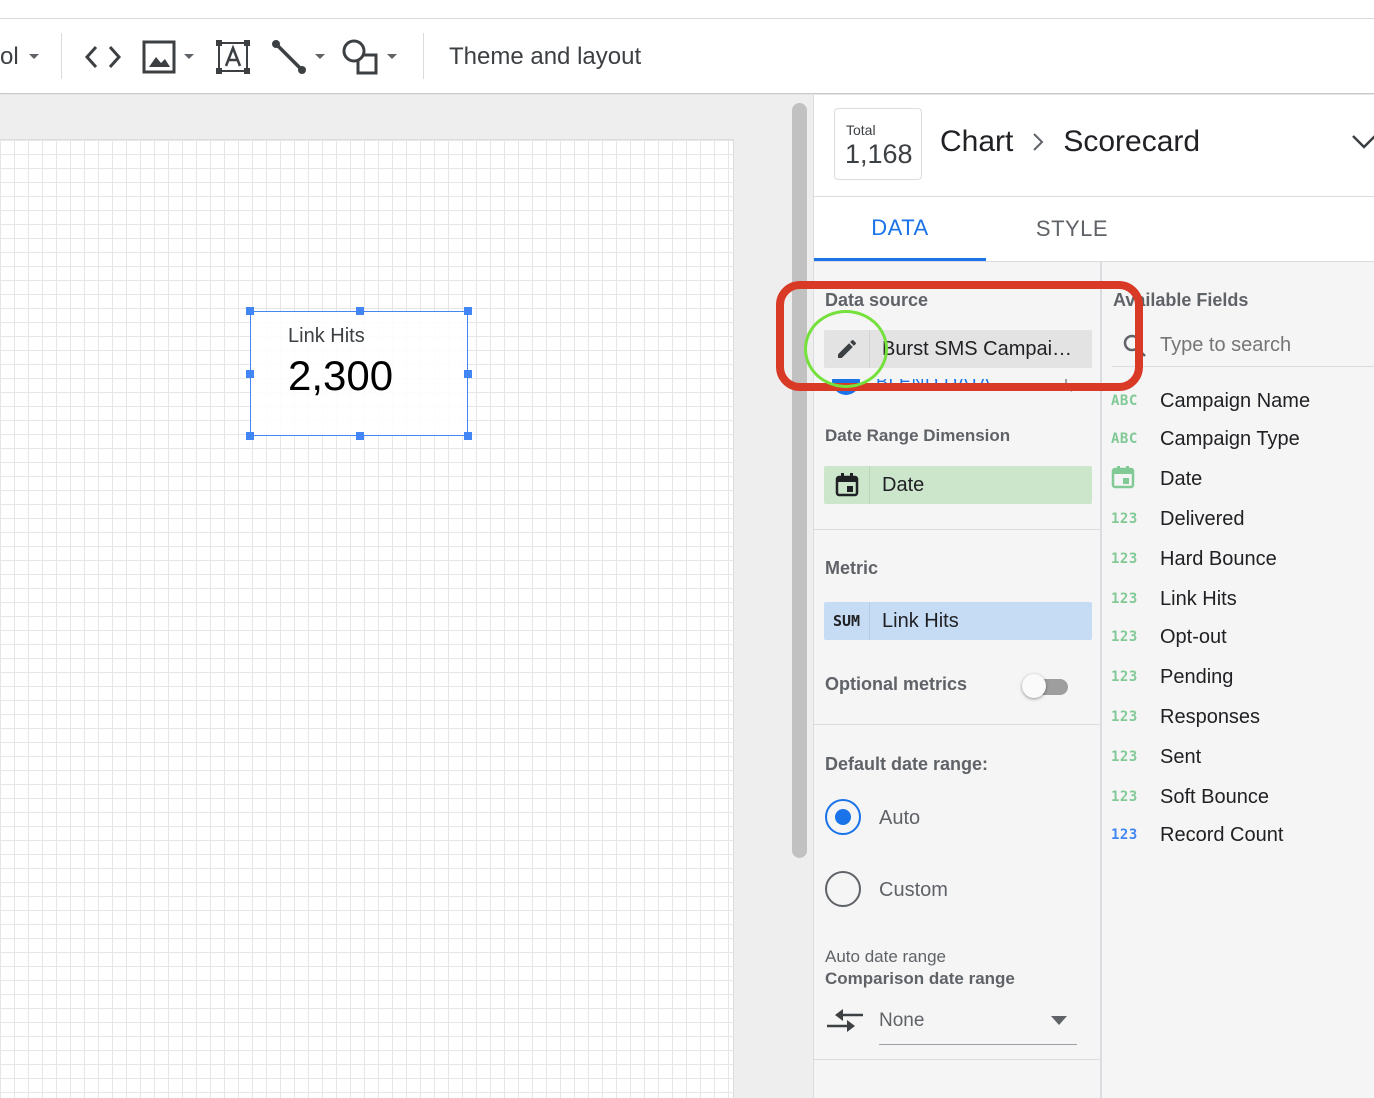 The width and height of the screenshot is (1374, 1098). I want to click on aggregation-toggle: SUM, so click(847, 621).